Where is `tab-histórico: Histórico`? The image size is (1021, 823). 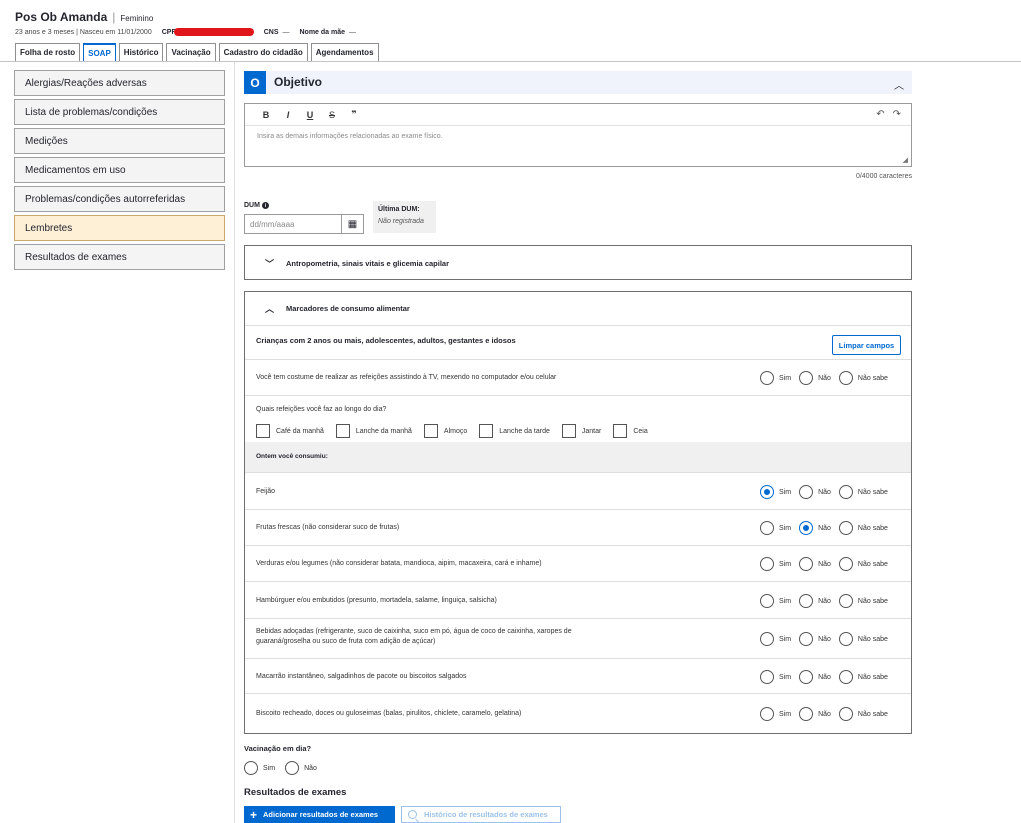
tab-histórico: Histórico is located at coordinates (141, 52).